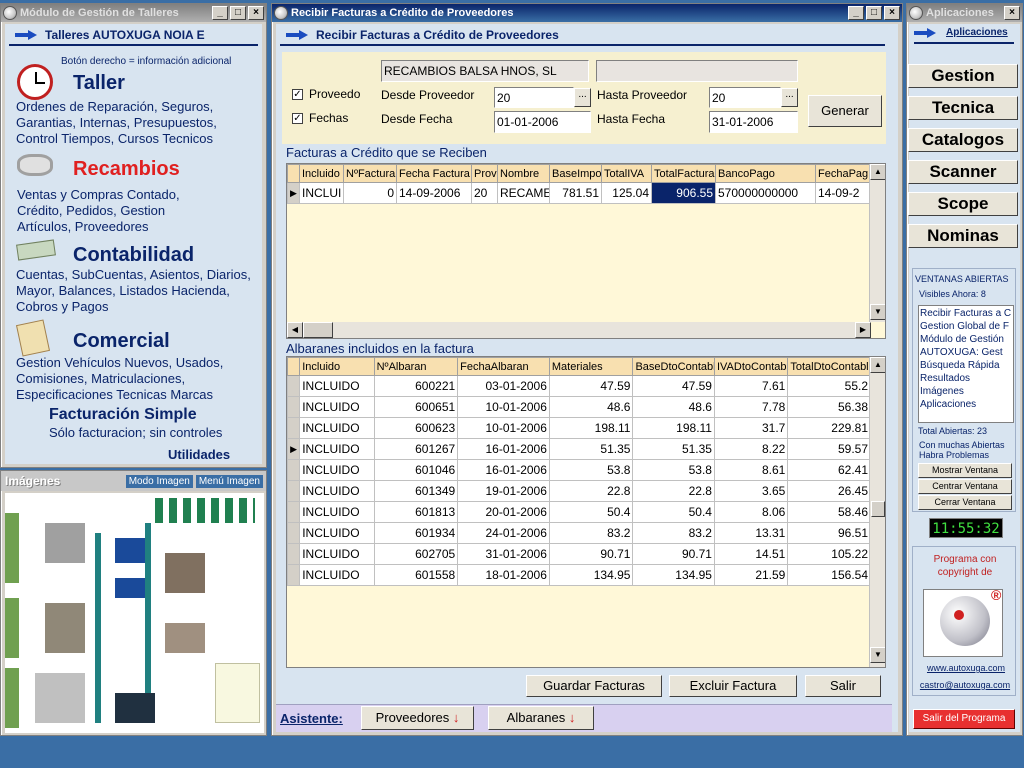  What do you see at coordinates (965, 470) in the screenshot?
I see `mostrar-ventana-button: Mostrar Ventana` at bounding box center [965, 470].